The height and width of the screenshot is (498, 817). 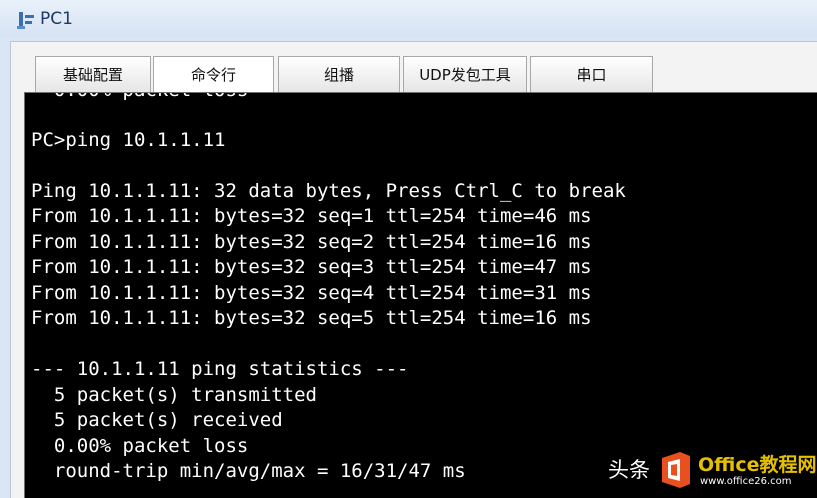 I want to click on window-title: PC1, so click(x=56, y=19).